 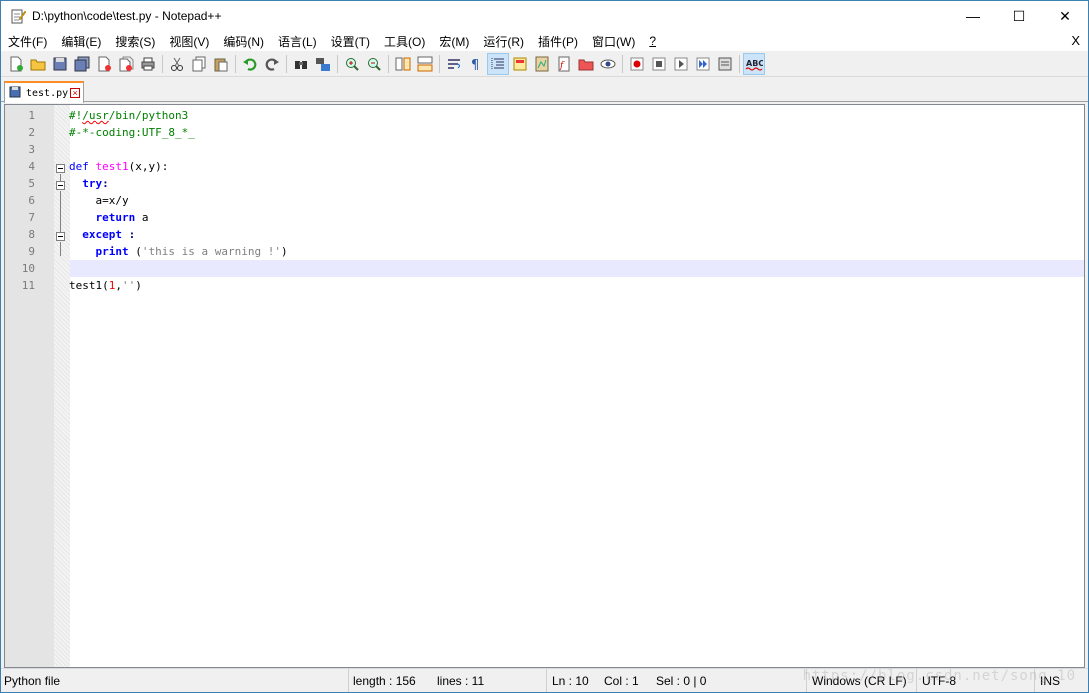 I want to click on code-line: 1 #!/usr/bin/python3, so click(x=544, y=115).